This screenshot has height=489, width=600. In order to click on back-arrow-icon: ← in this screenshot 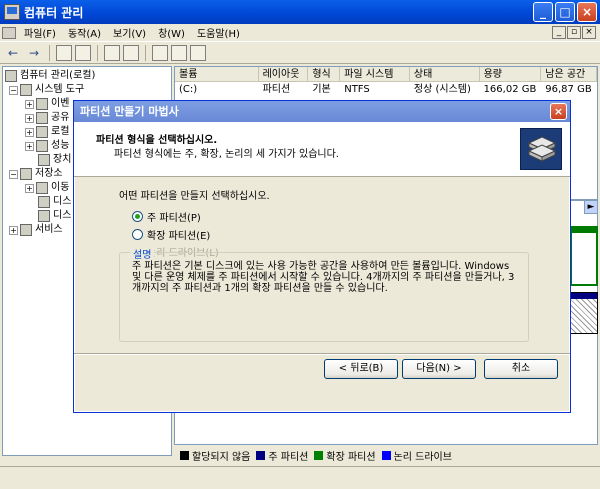, I will do `click(13, 53)`.